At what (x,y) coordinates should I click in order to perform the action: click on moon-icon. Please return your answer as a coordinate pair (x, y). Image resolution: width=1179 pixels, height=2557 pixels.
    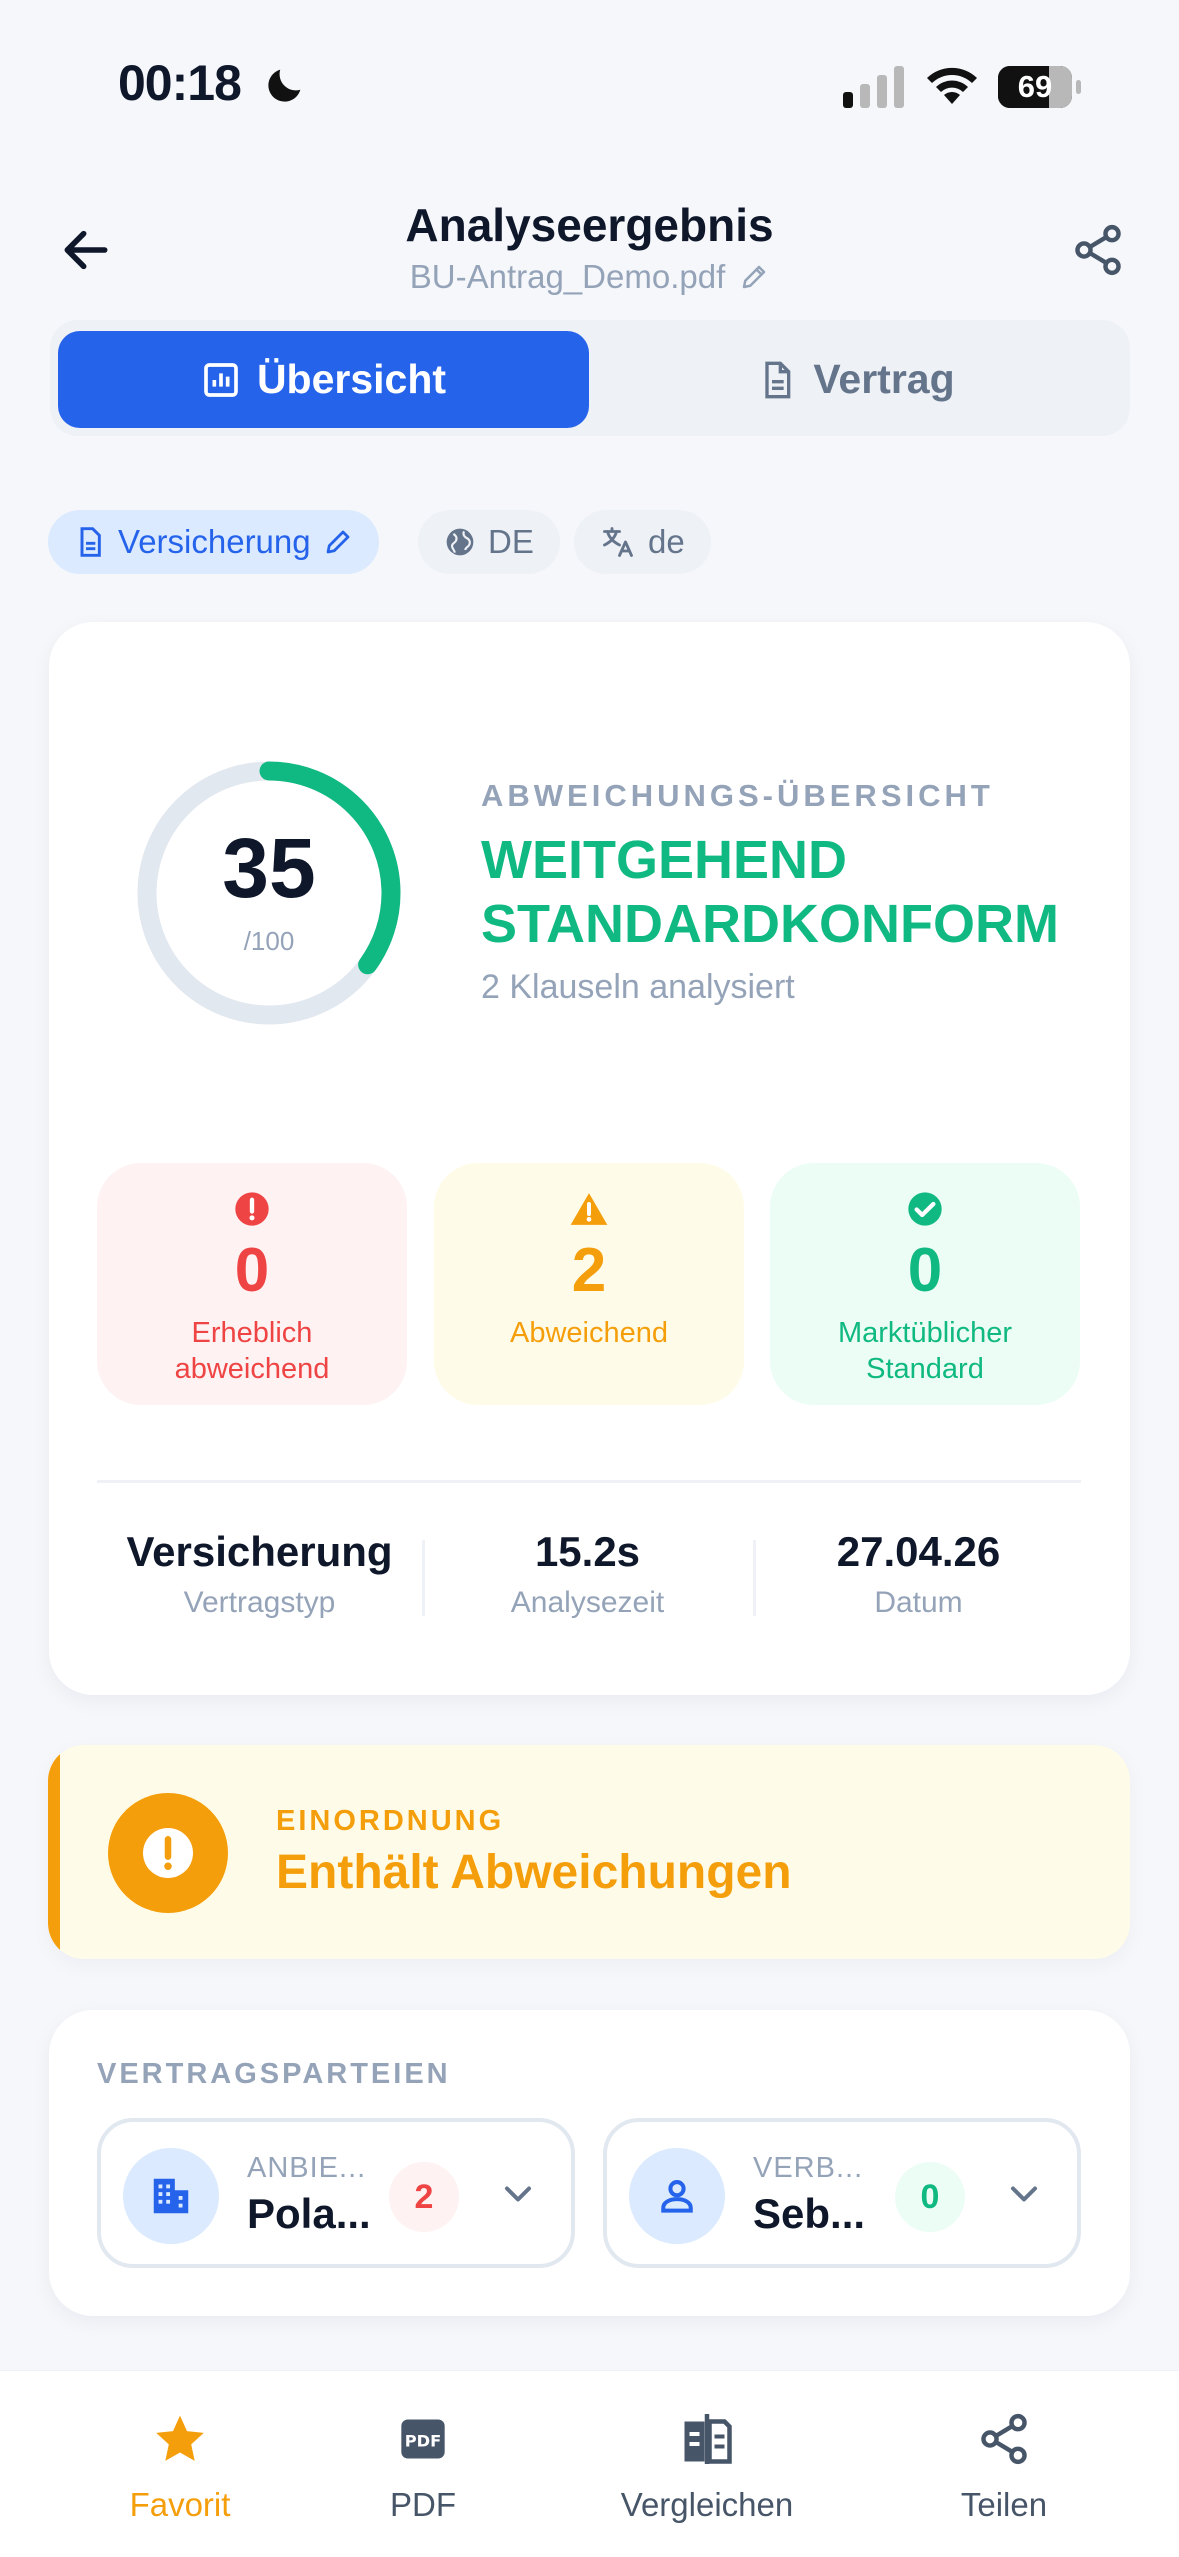
    Looking at the image, I should click on (284, 85).